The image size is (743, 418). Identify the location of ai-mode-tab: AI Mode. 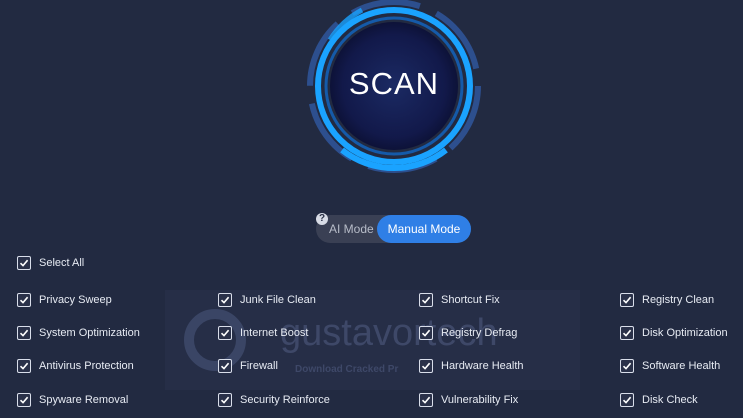
(351, 229).